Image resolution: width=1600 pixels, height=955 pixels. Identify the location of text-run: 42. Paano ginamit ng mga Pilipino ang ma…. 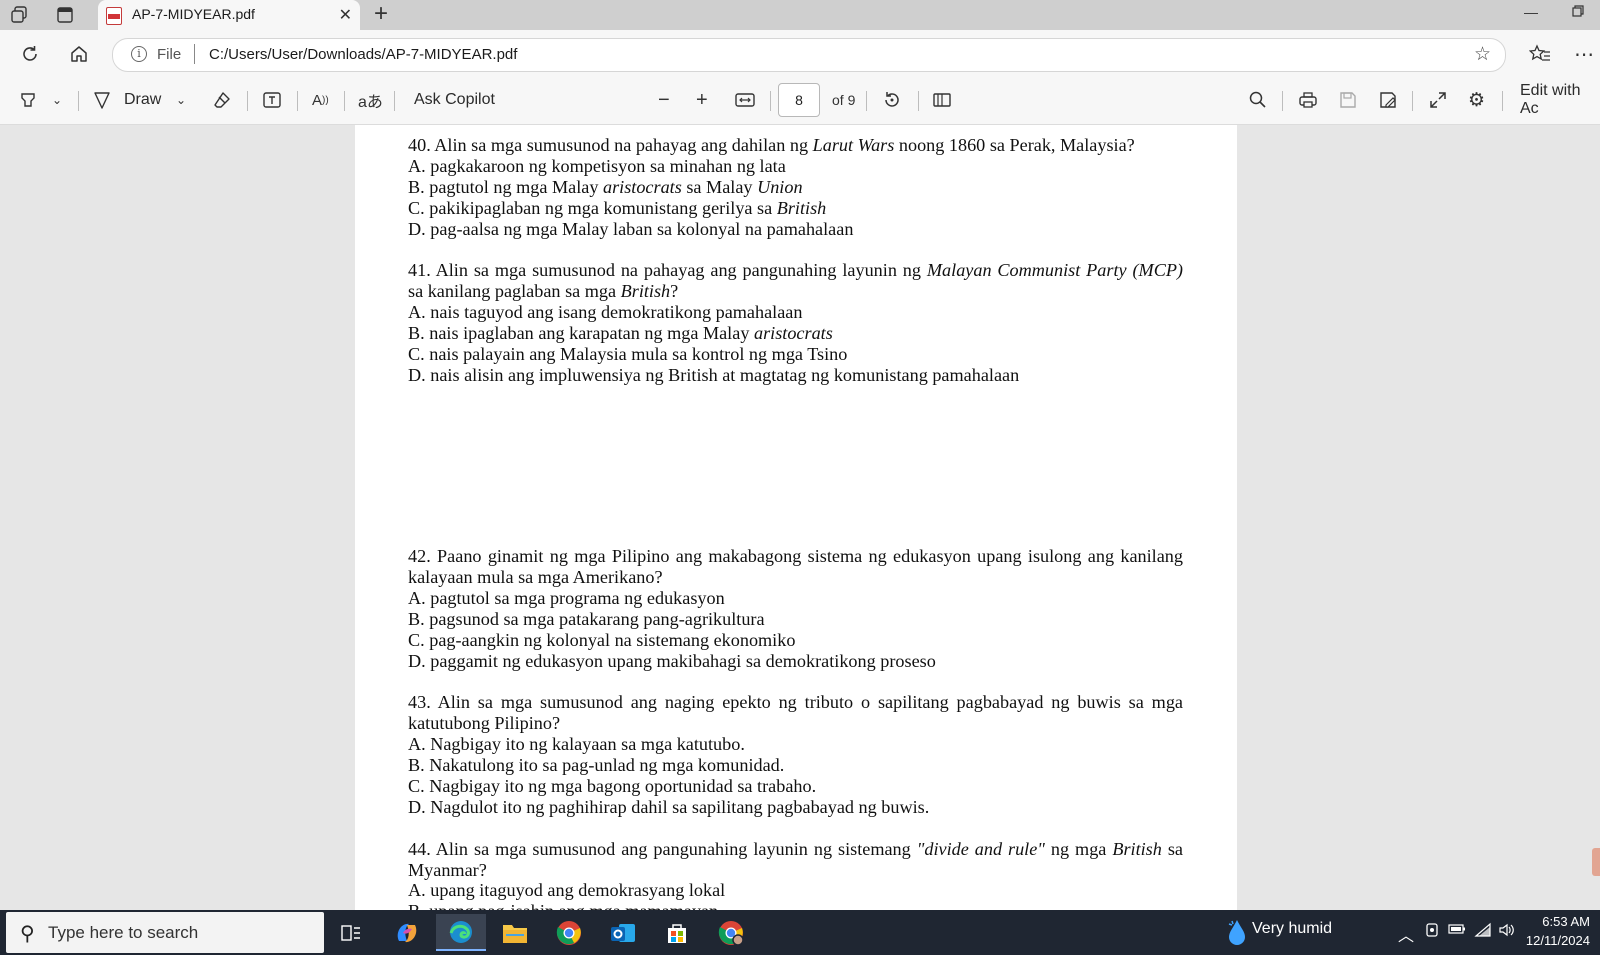
(795, 566).